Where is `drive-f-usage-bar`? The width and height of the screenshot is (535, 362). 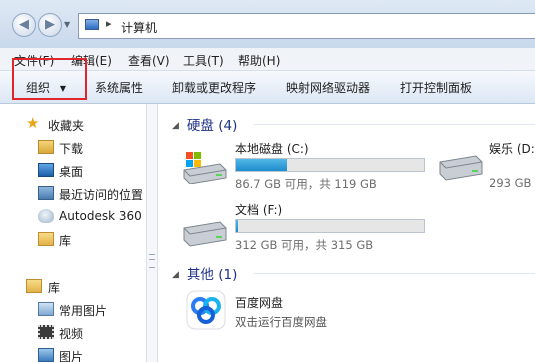
drive-f-usage-bar is located at coordinates (330, 226).